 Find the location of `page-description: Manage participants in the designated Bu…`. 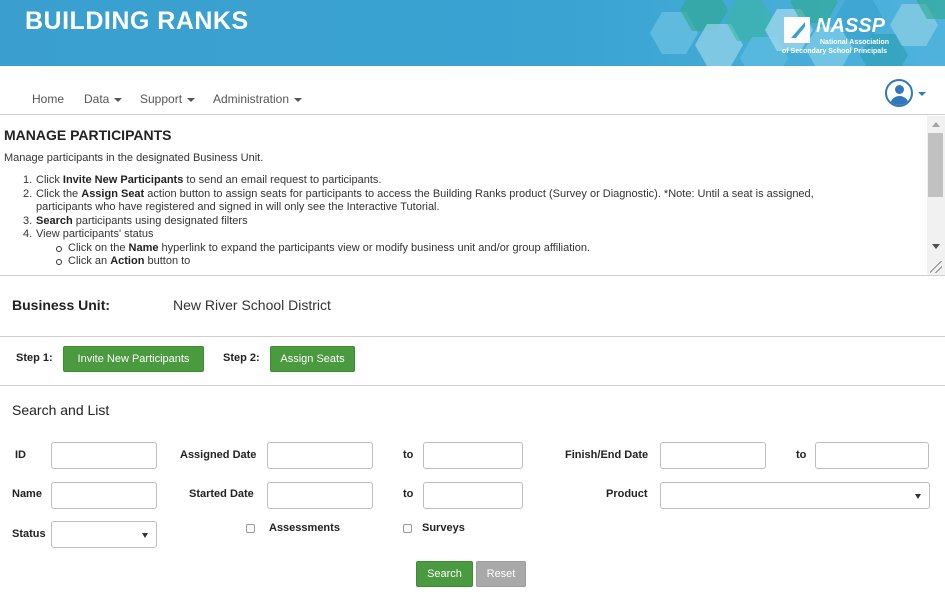

page-description: Manage participants in the designated Bu… is located at coordinates (134, 158).